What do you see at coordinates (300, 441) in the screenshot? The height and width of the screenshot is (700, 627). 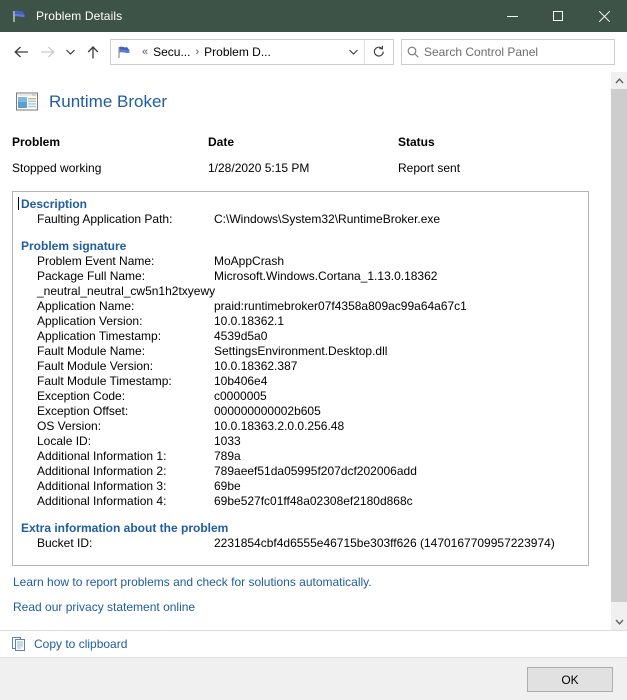 I see `detail-row: Locale ID: 1033` at bounding box center [300, 441].